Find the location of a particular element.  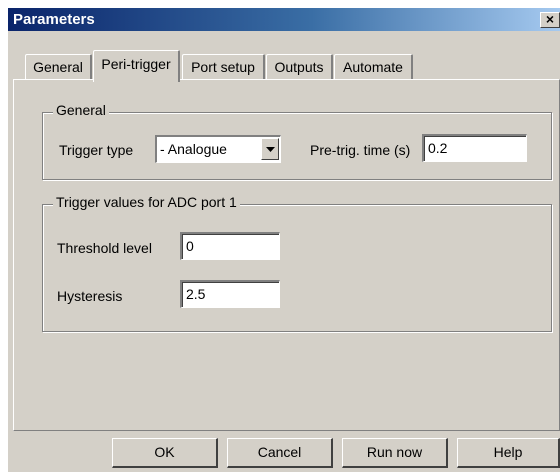

tab-peri-trigger: Peri-trigger is located at coordinates (136, 66).